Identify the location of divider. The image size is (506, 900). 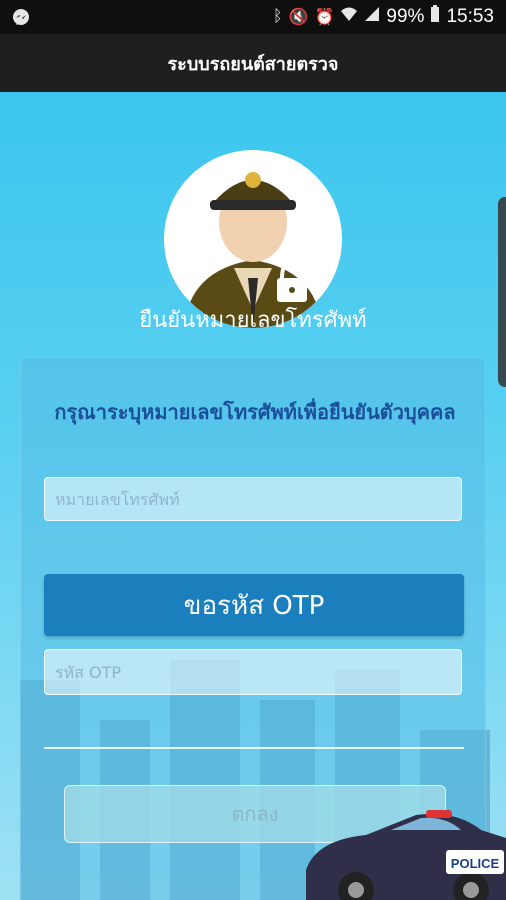
(254, 748).